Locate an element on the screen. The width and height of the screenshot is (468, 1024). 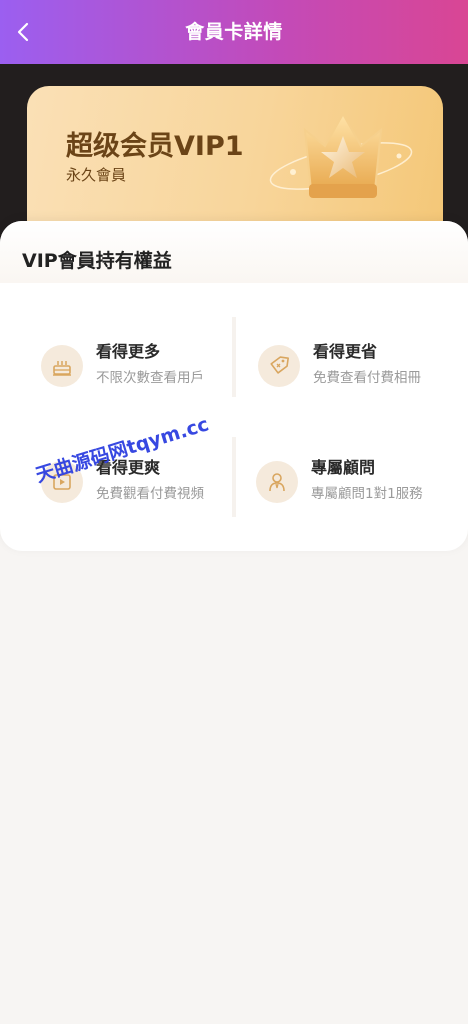
benefit-desc: 不限次數查看用戶 is located at coordinates (150, 378).